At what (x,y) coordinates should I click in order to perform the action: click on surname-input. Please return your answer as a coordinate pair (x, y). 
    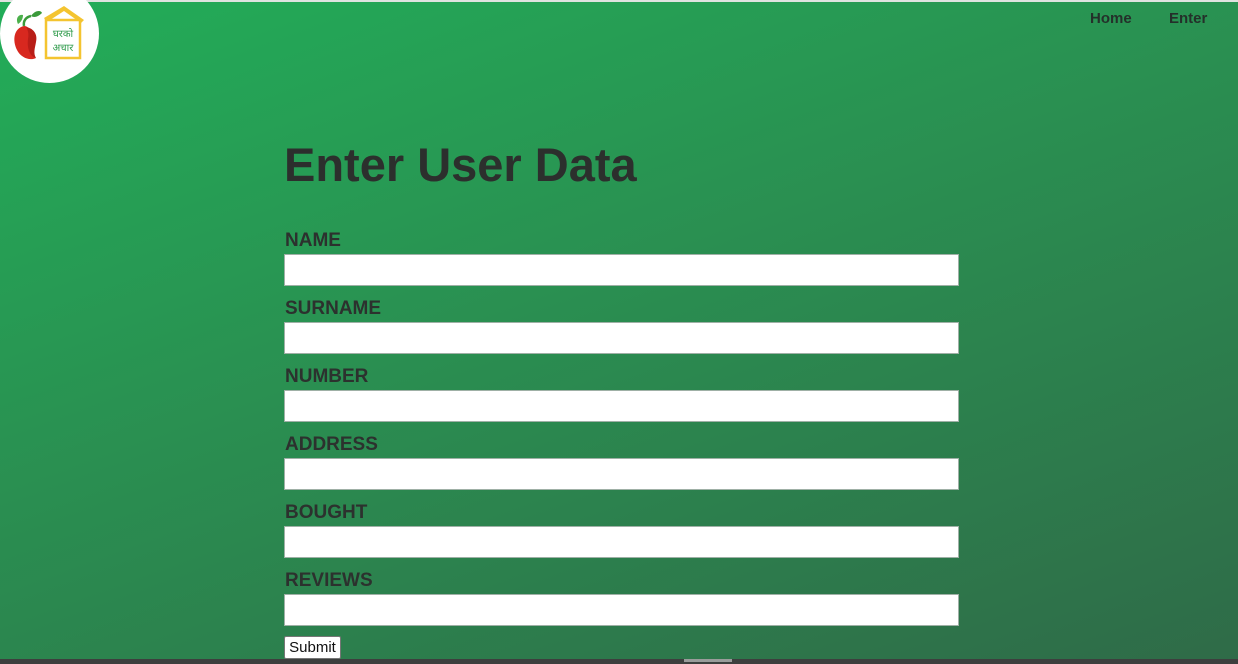
    Looking at the image, I should click on (621, 338).